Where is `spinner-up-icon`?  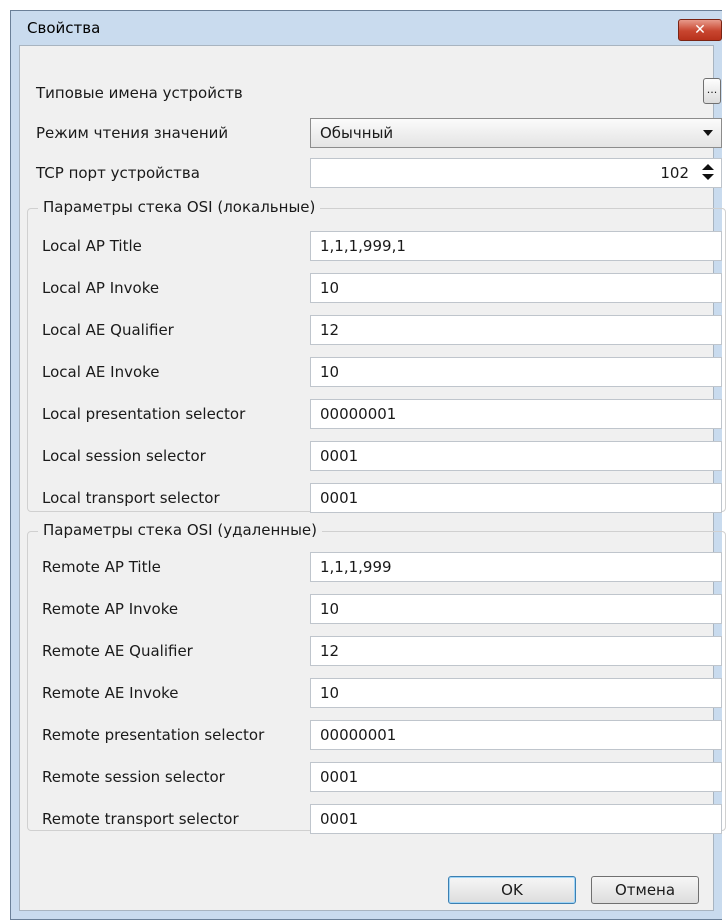
spinner-up-icon is located at coordinates (708, 167).